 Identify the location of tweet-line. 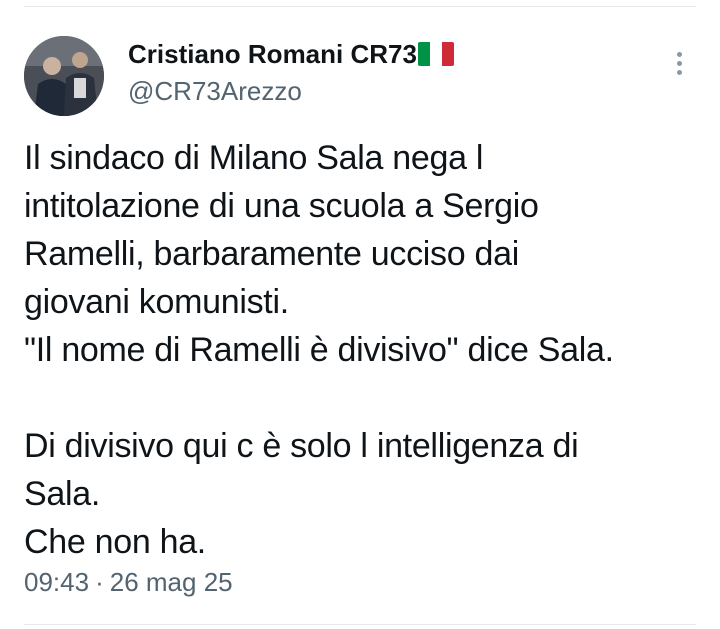
(360, 398).